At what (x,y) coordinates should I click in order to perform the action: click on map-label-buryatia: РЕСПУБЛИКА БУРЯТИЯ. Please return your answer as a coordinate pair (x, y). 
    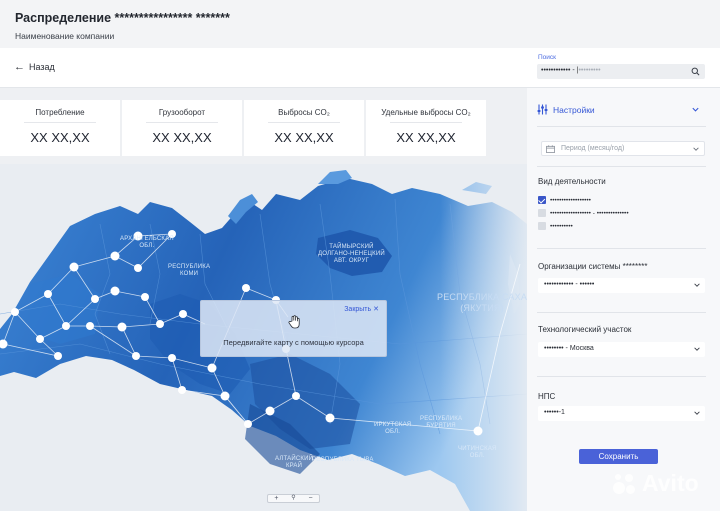
    Looking at the image, I should click on (441, 422).